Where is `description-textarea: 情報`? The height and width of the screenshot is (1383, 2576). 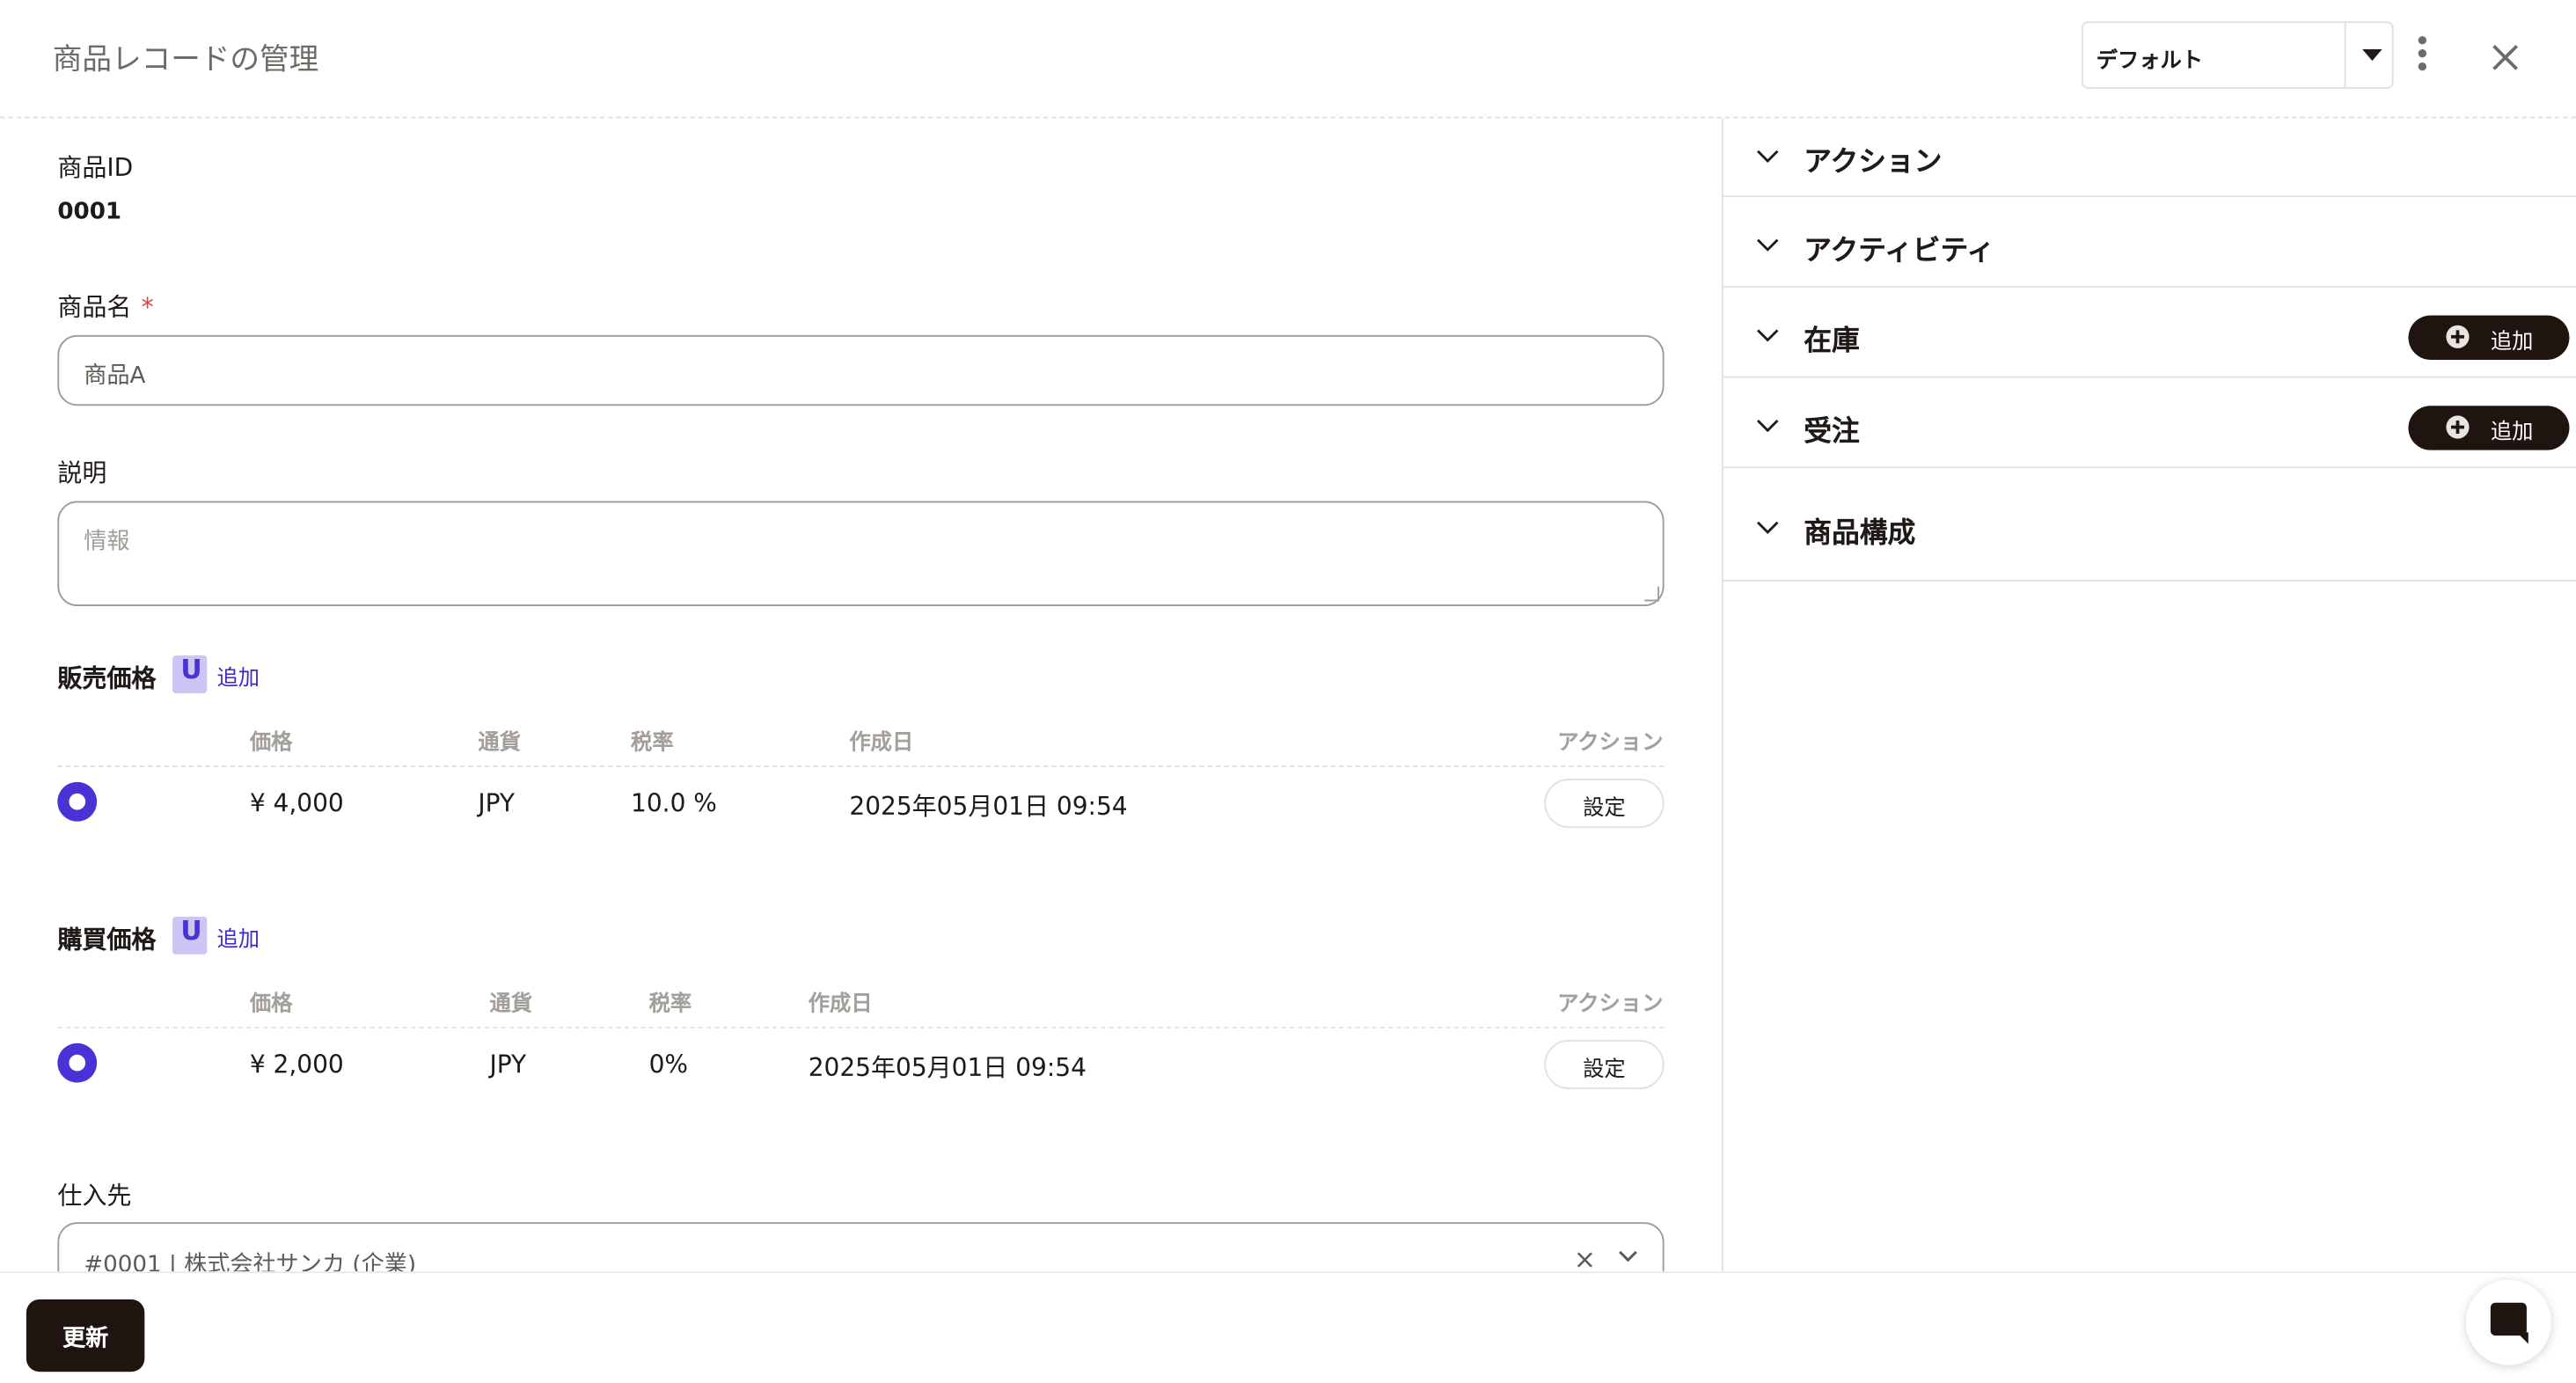 description-textarea: 情報 is located at coordinates (861, 554).